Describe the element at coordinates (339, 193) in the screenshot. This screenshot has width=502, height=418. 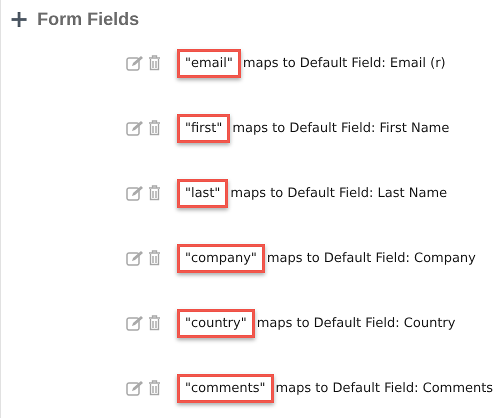
I see `field-mapping: maps to Default Field: Last Name` at that location.